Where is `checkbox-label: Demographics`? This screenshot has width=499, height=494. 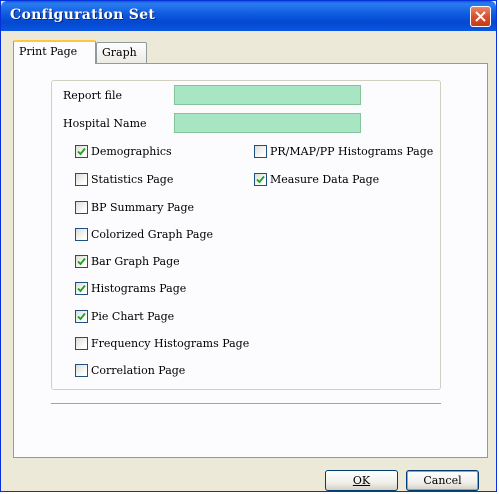 checkbox-label: Demographics is located at coordinates (131, 151).